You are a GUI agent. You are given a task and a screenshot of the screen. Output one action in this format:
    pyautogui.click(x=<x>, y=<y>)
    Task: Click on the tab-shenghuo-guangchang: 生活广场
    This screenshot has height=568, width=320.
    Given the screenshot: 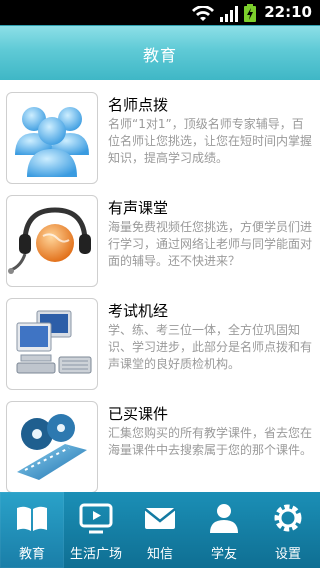 What is the action you would take?
    pyautogui.click(x=96, y=530)
    